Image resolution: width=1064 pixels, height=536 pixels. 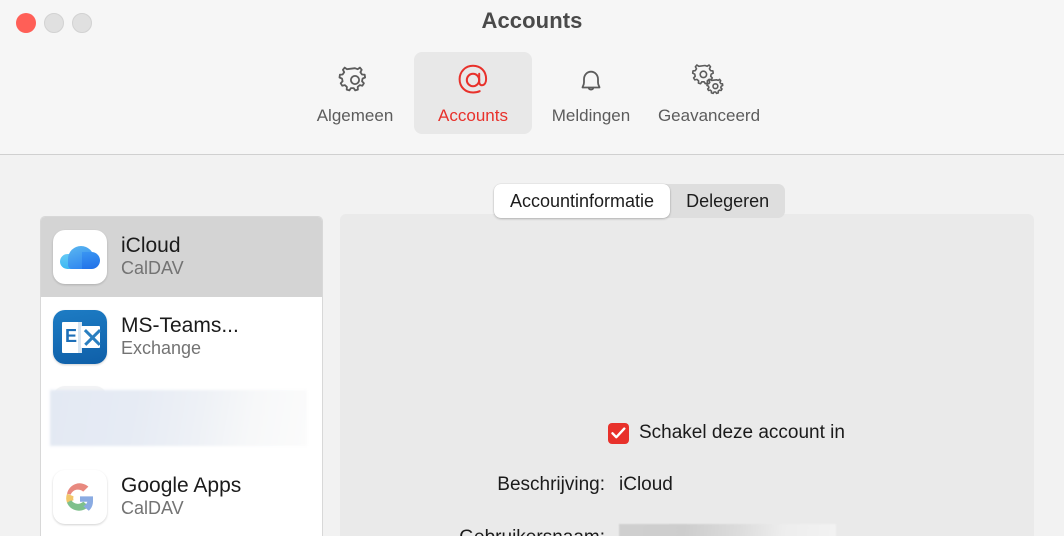 I want to click on at-sign-icon, so click(x=473, y=80).